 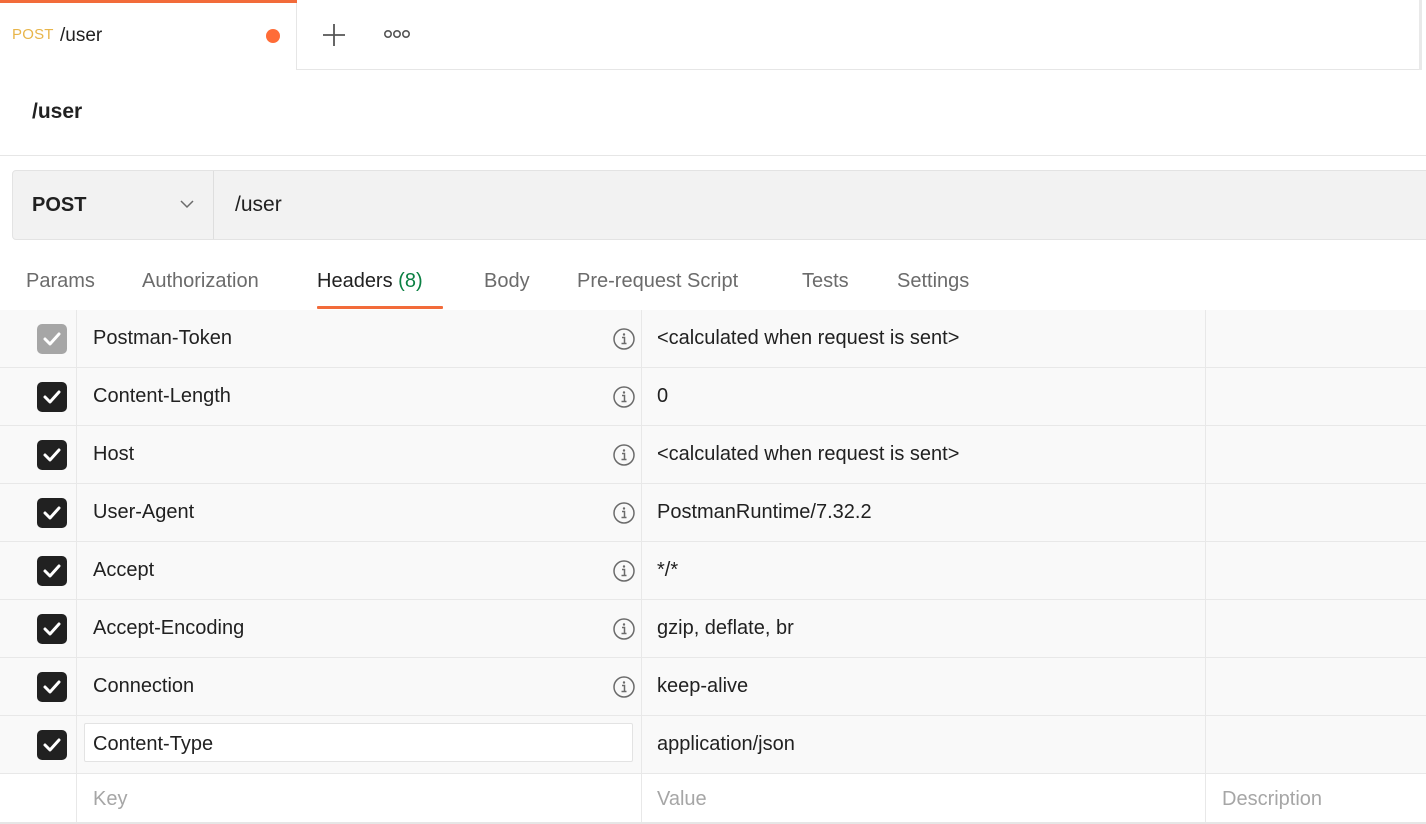 What do you see at coordinates (57, 112) in the screenshot?
I see `request-title: /user` at bounding box center [57, 112].